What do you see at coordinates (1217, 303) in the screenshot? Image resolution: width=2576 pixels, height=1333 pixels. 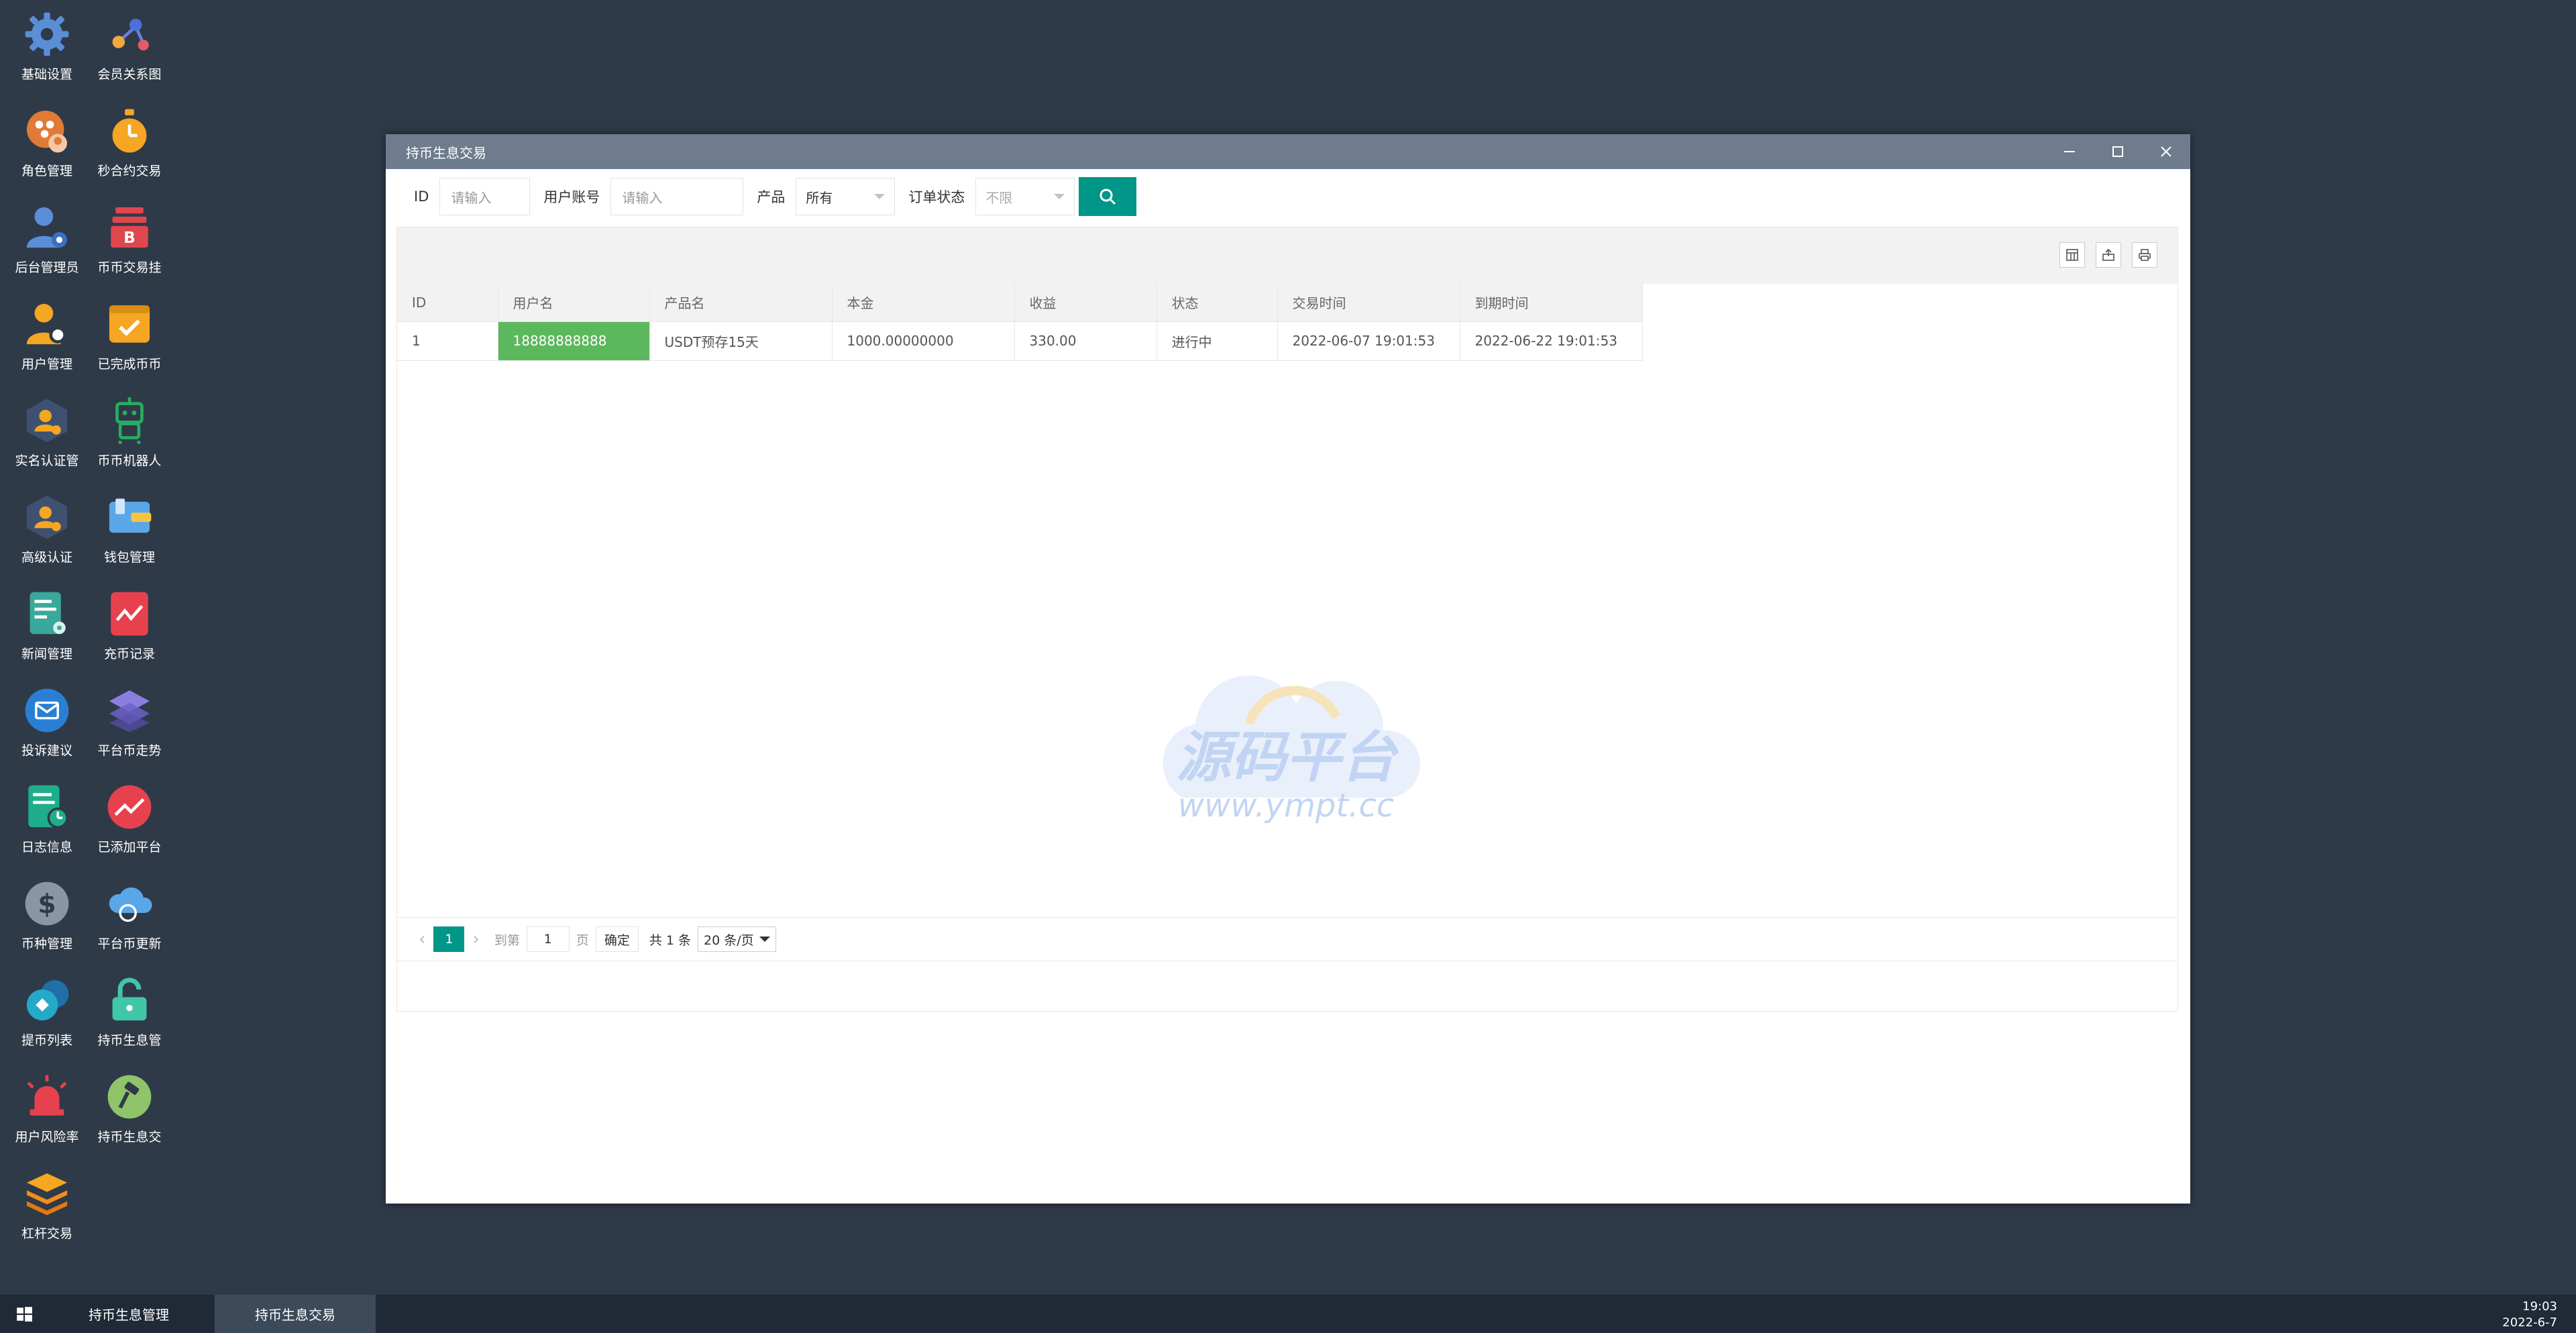 I see `column-header: 状态` at bounding box center [1217, 303].